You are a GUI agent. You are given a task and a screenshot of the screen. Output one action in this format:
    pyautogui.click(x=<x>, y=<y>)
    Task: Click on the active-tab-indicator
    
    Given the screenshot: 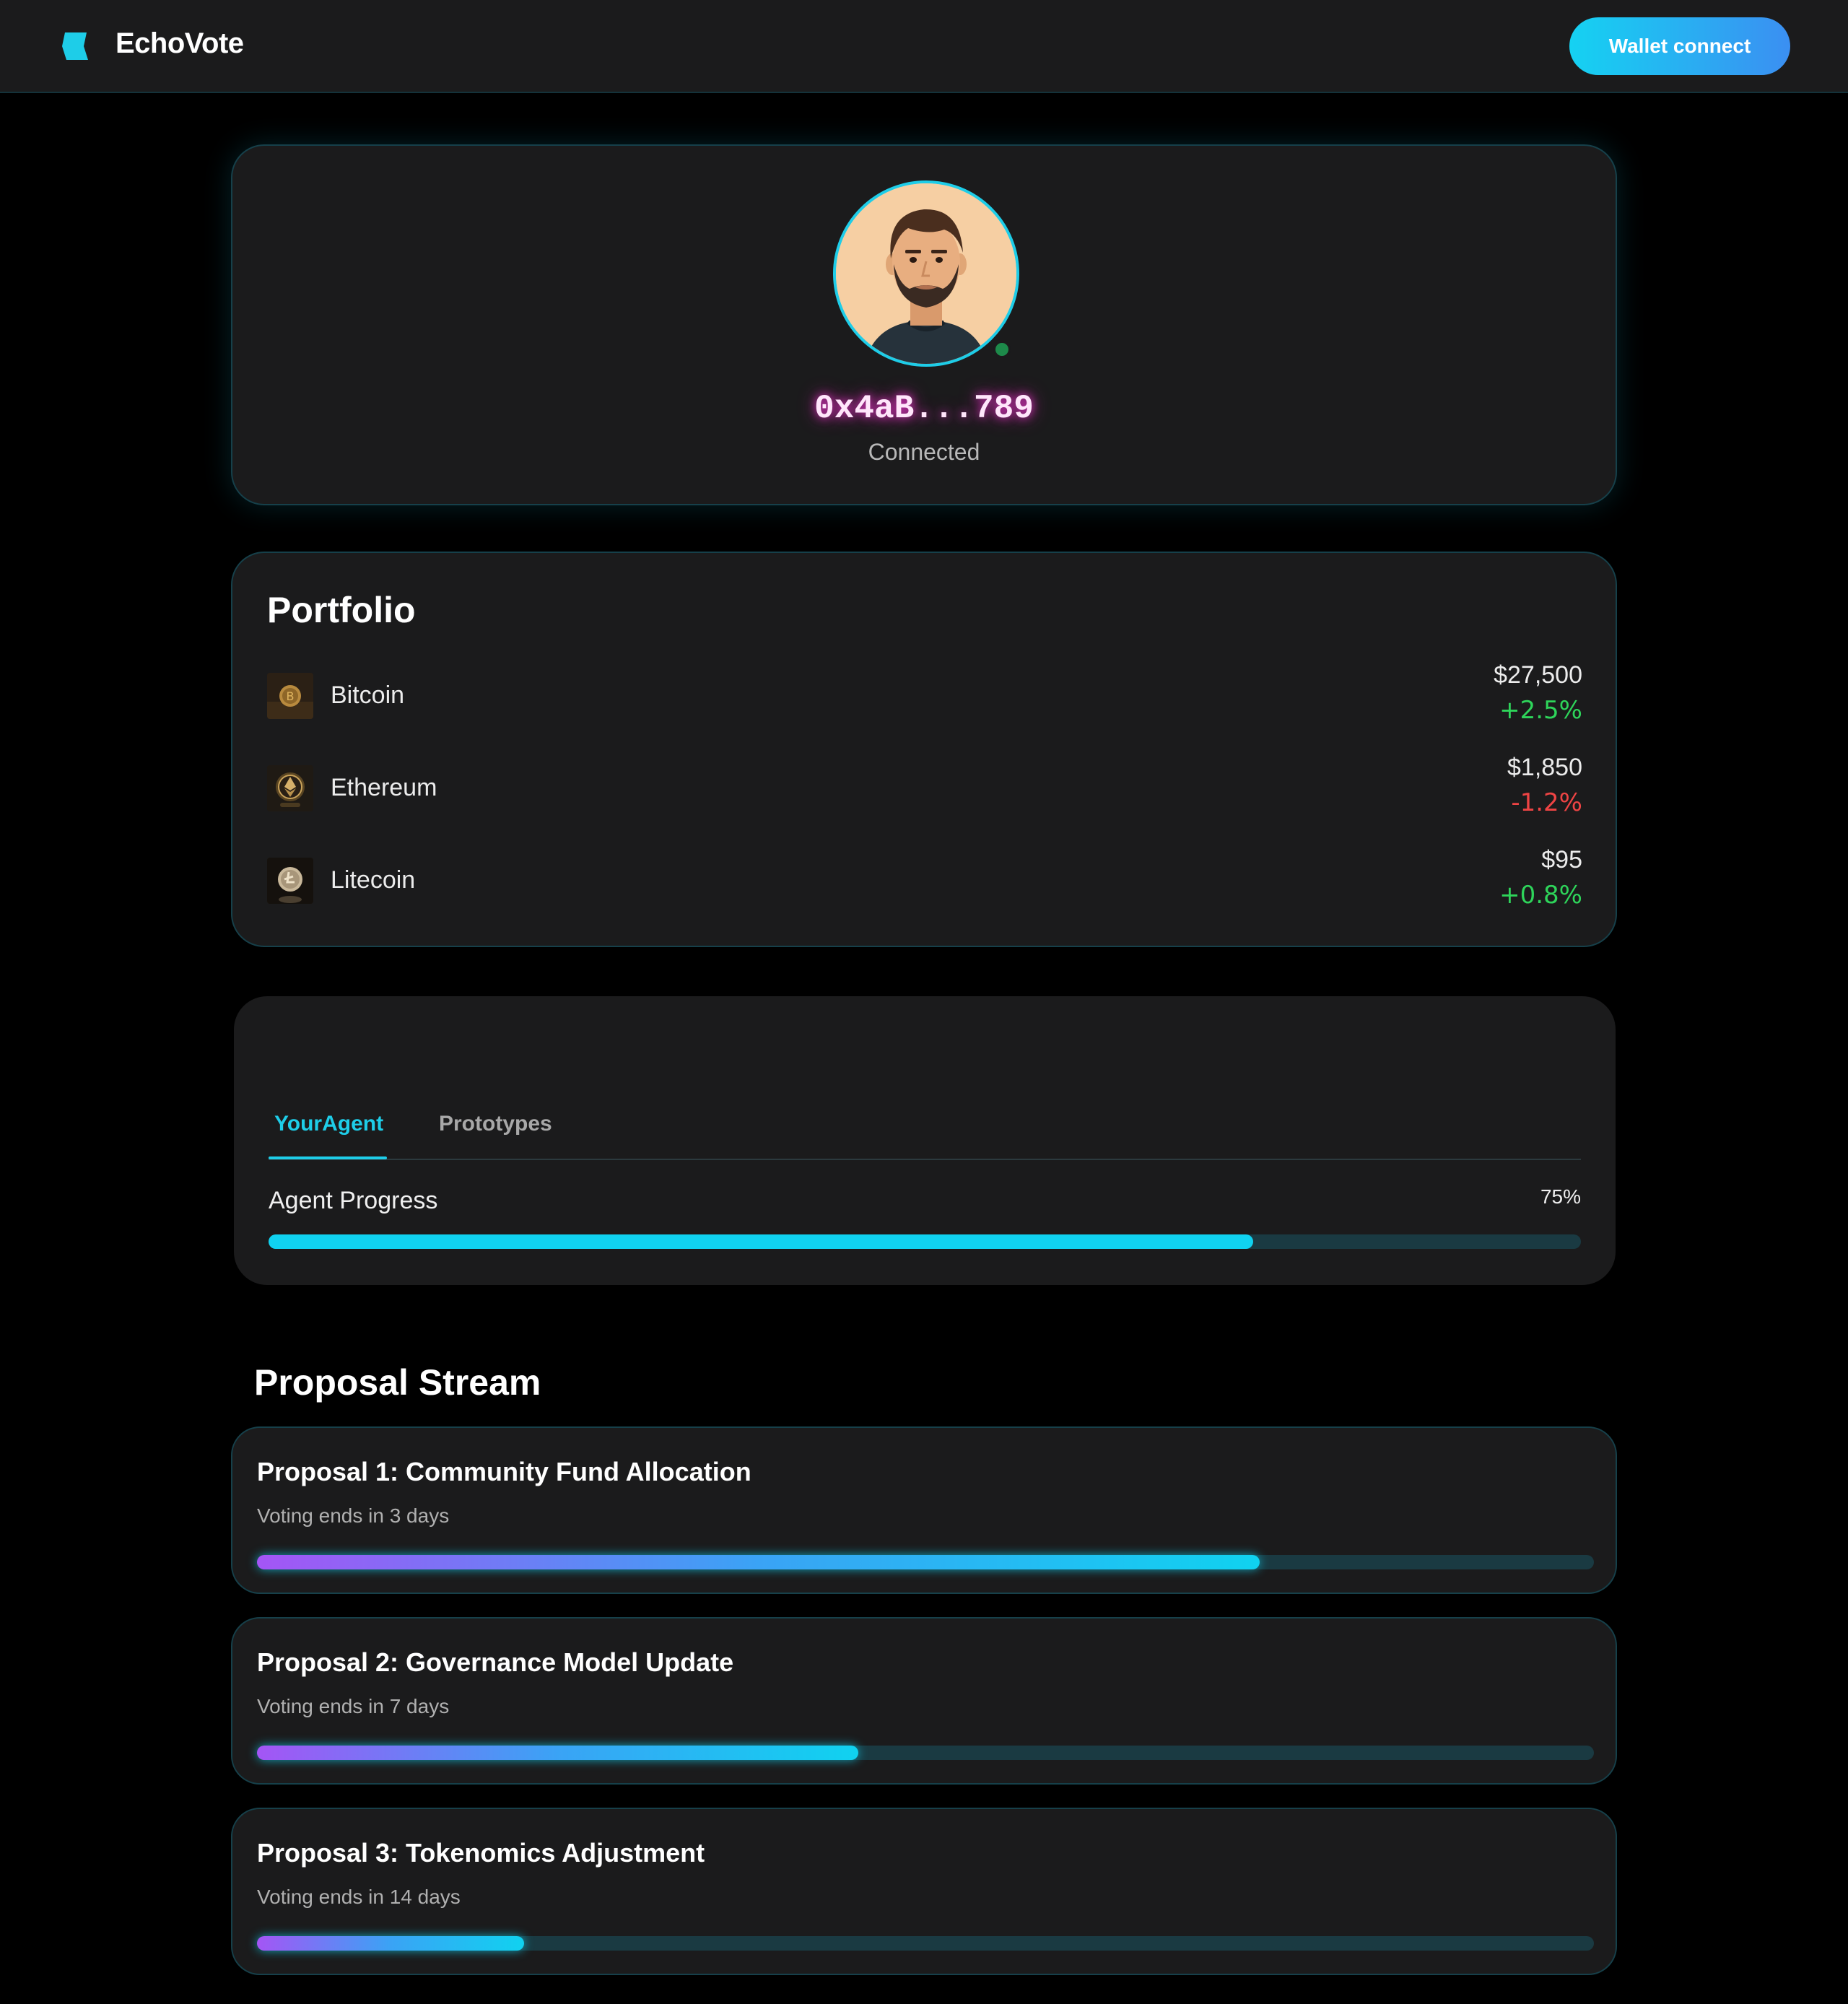 What is the action you would take?
    pyautogui.click(x=328, y=1157)
    